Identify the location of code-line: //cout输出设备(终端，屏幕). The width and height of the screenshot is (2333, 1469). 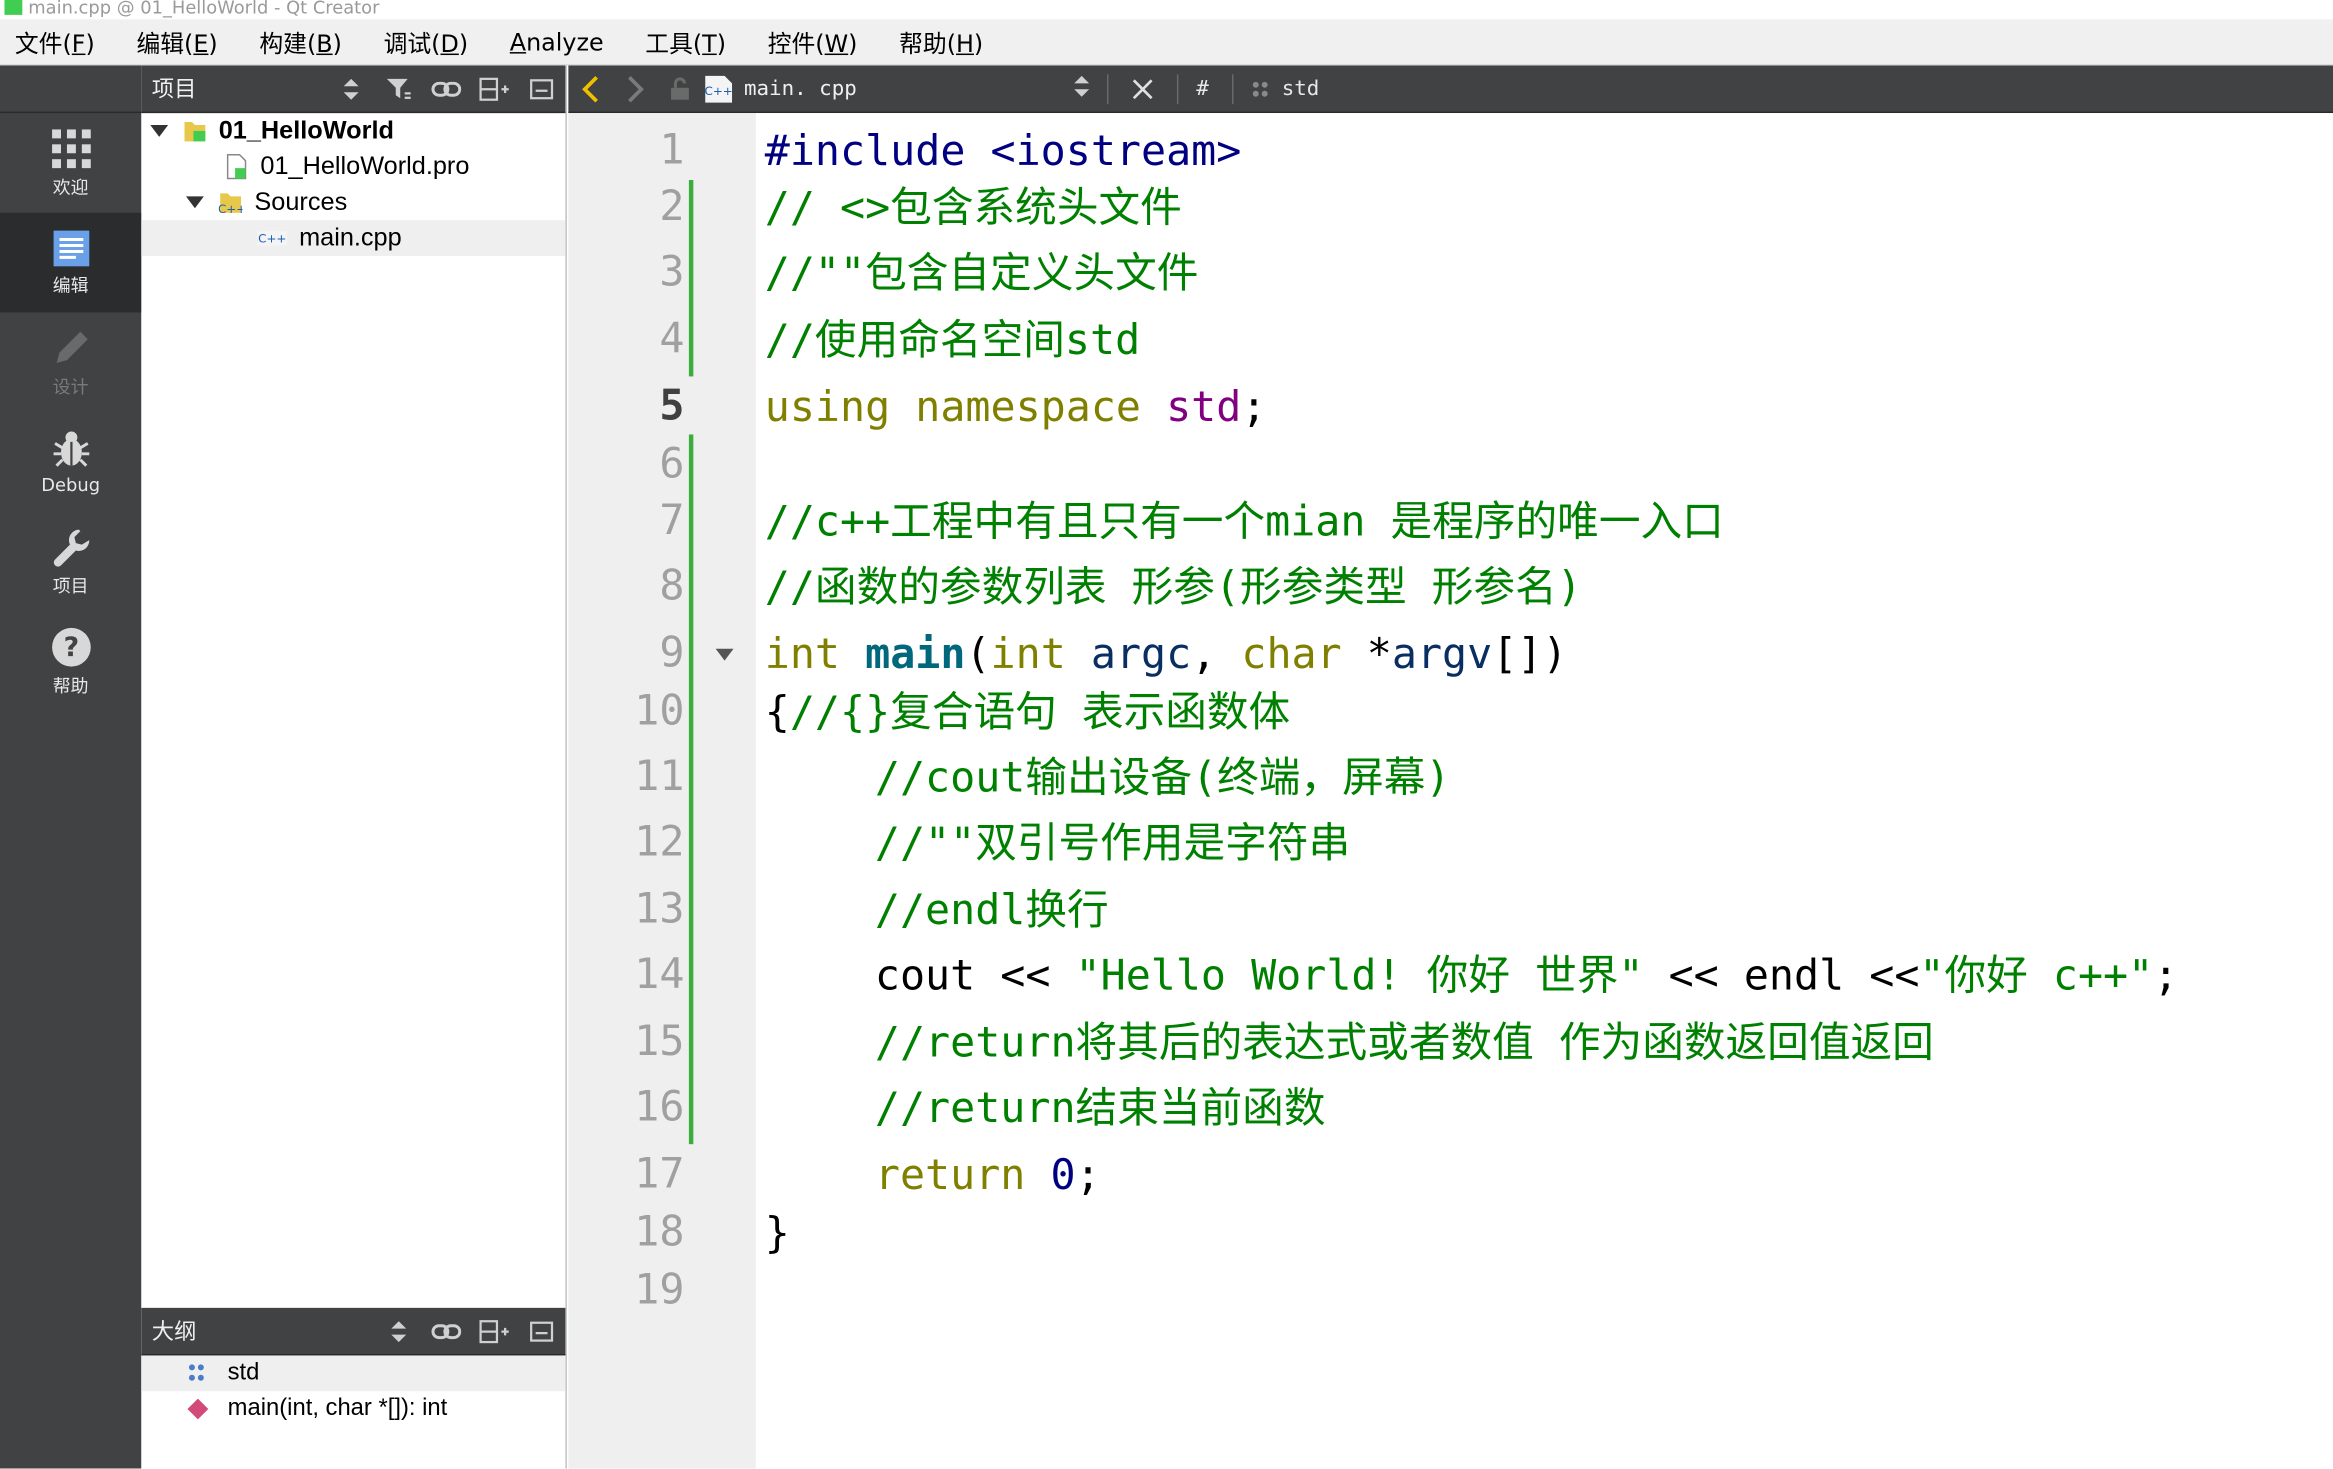
(1162, 777).